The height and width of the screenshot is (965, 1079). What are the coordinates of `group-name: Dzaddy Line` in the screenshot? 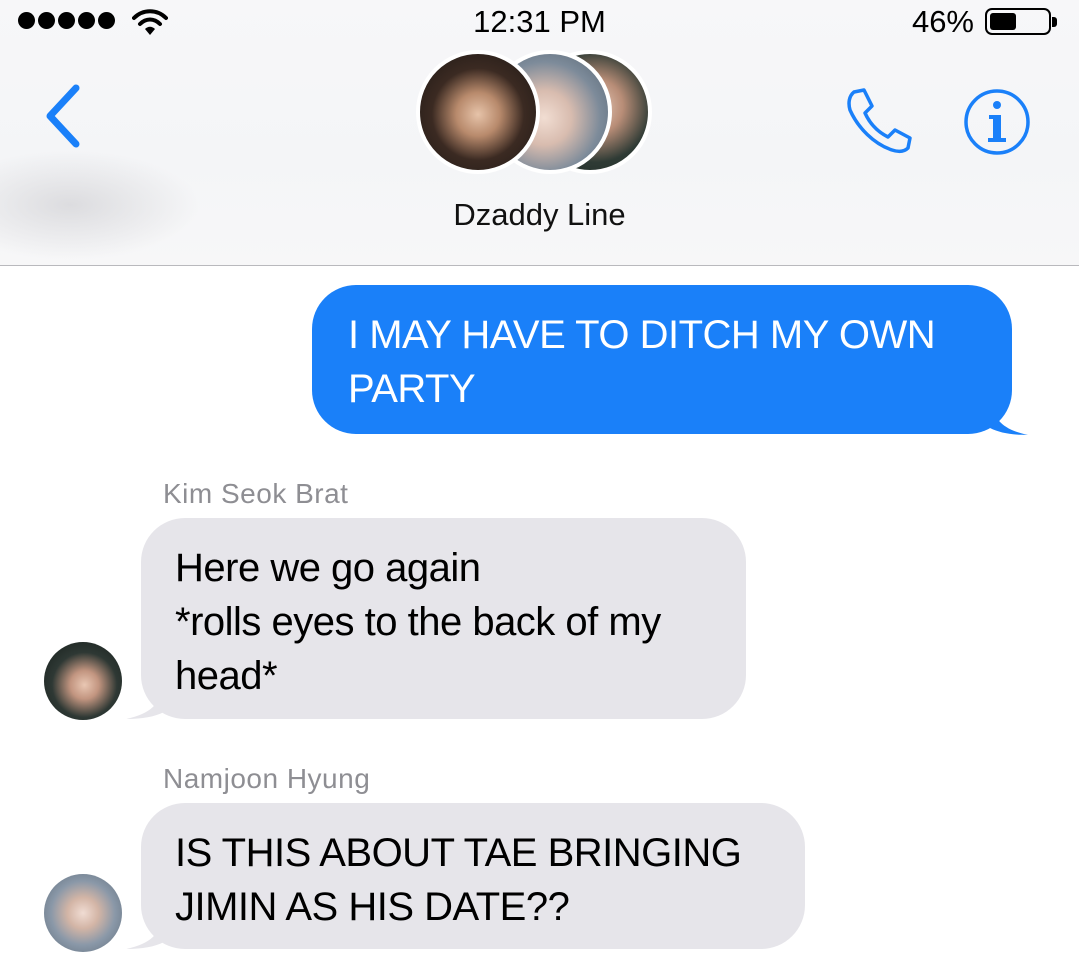 It's located at (539, 215).